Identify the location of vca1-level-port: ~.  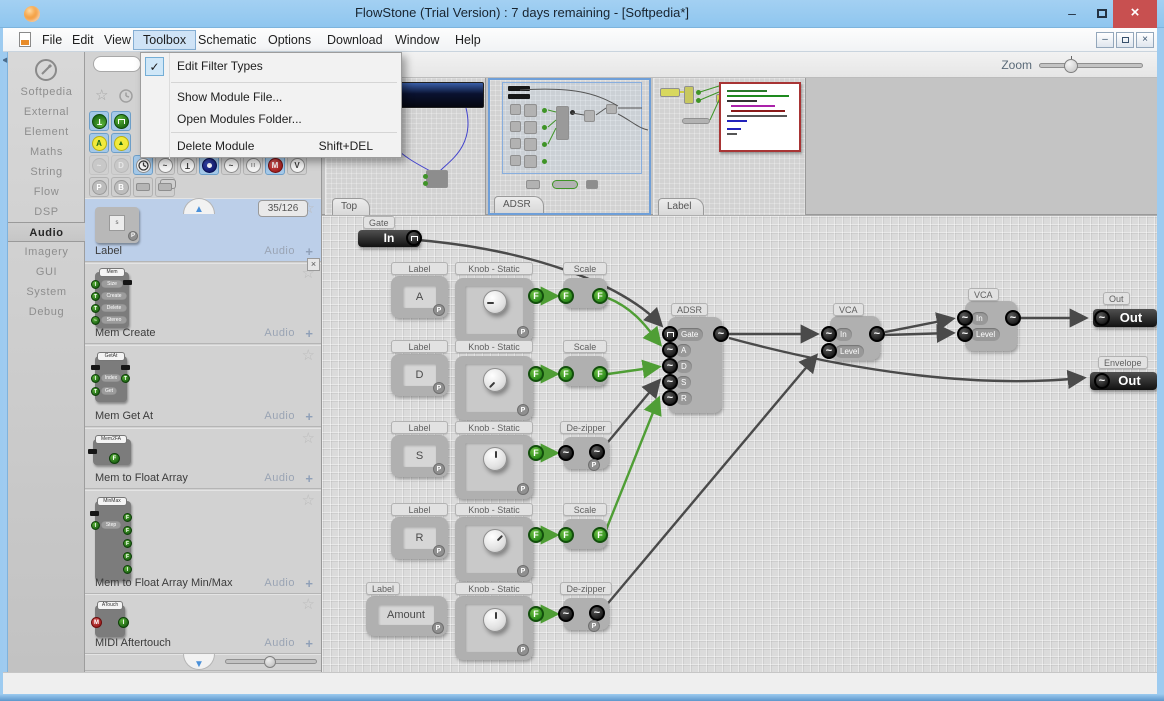
(829, 351).